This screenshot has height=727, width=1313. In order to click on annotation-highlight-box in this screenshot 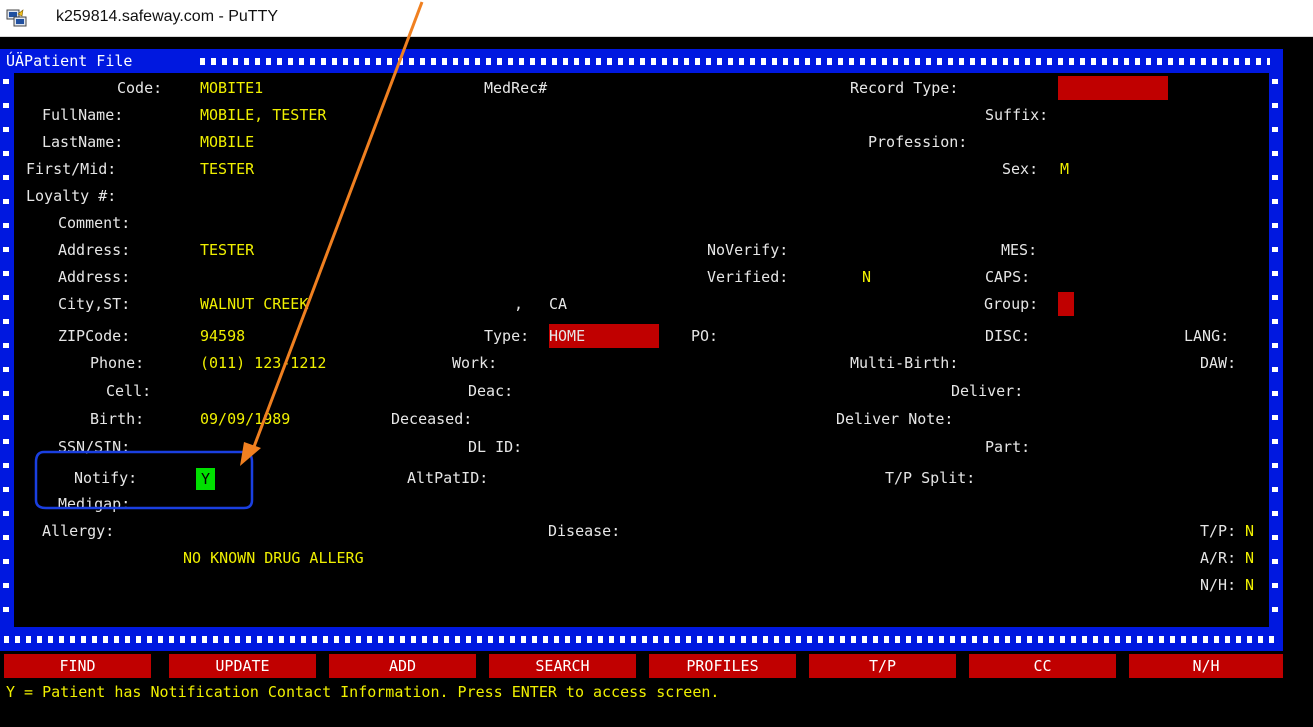, I will do `click(144, 480)`.